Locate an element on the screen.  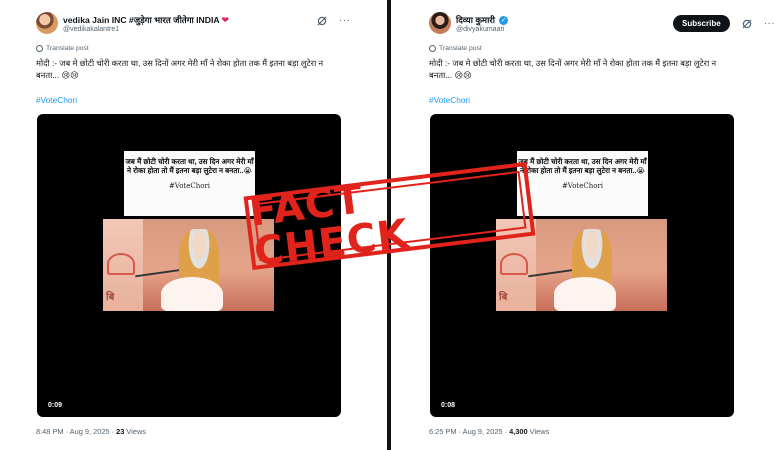
handle: @divyakumaari is located at coordinates (480, 29).